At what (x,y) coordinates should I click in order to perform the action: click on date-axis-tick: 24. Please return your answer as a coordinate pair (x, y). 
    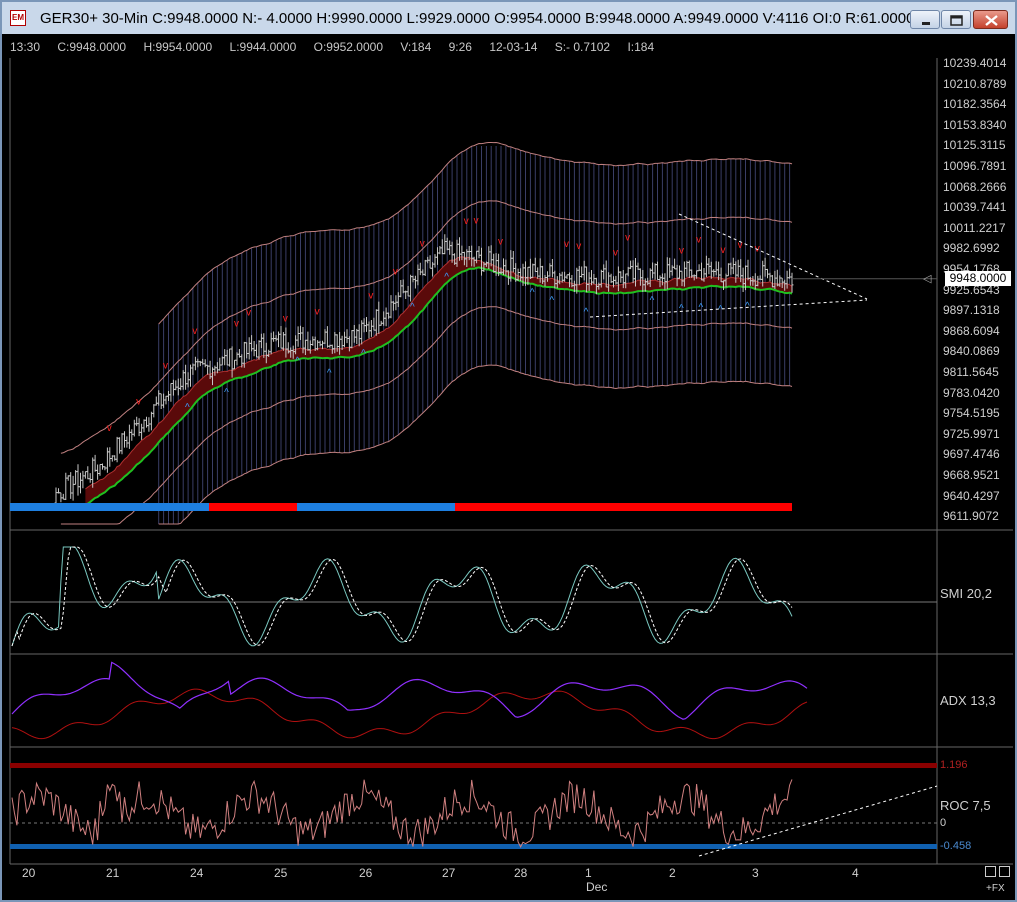
    Looking at the image, I should click on (197, 873).